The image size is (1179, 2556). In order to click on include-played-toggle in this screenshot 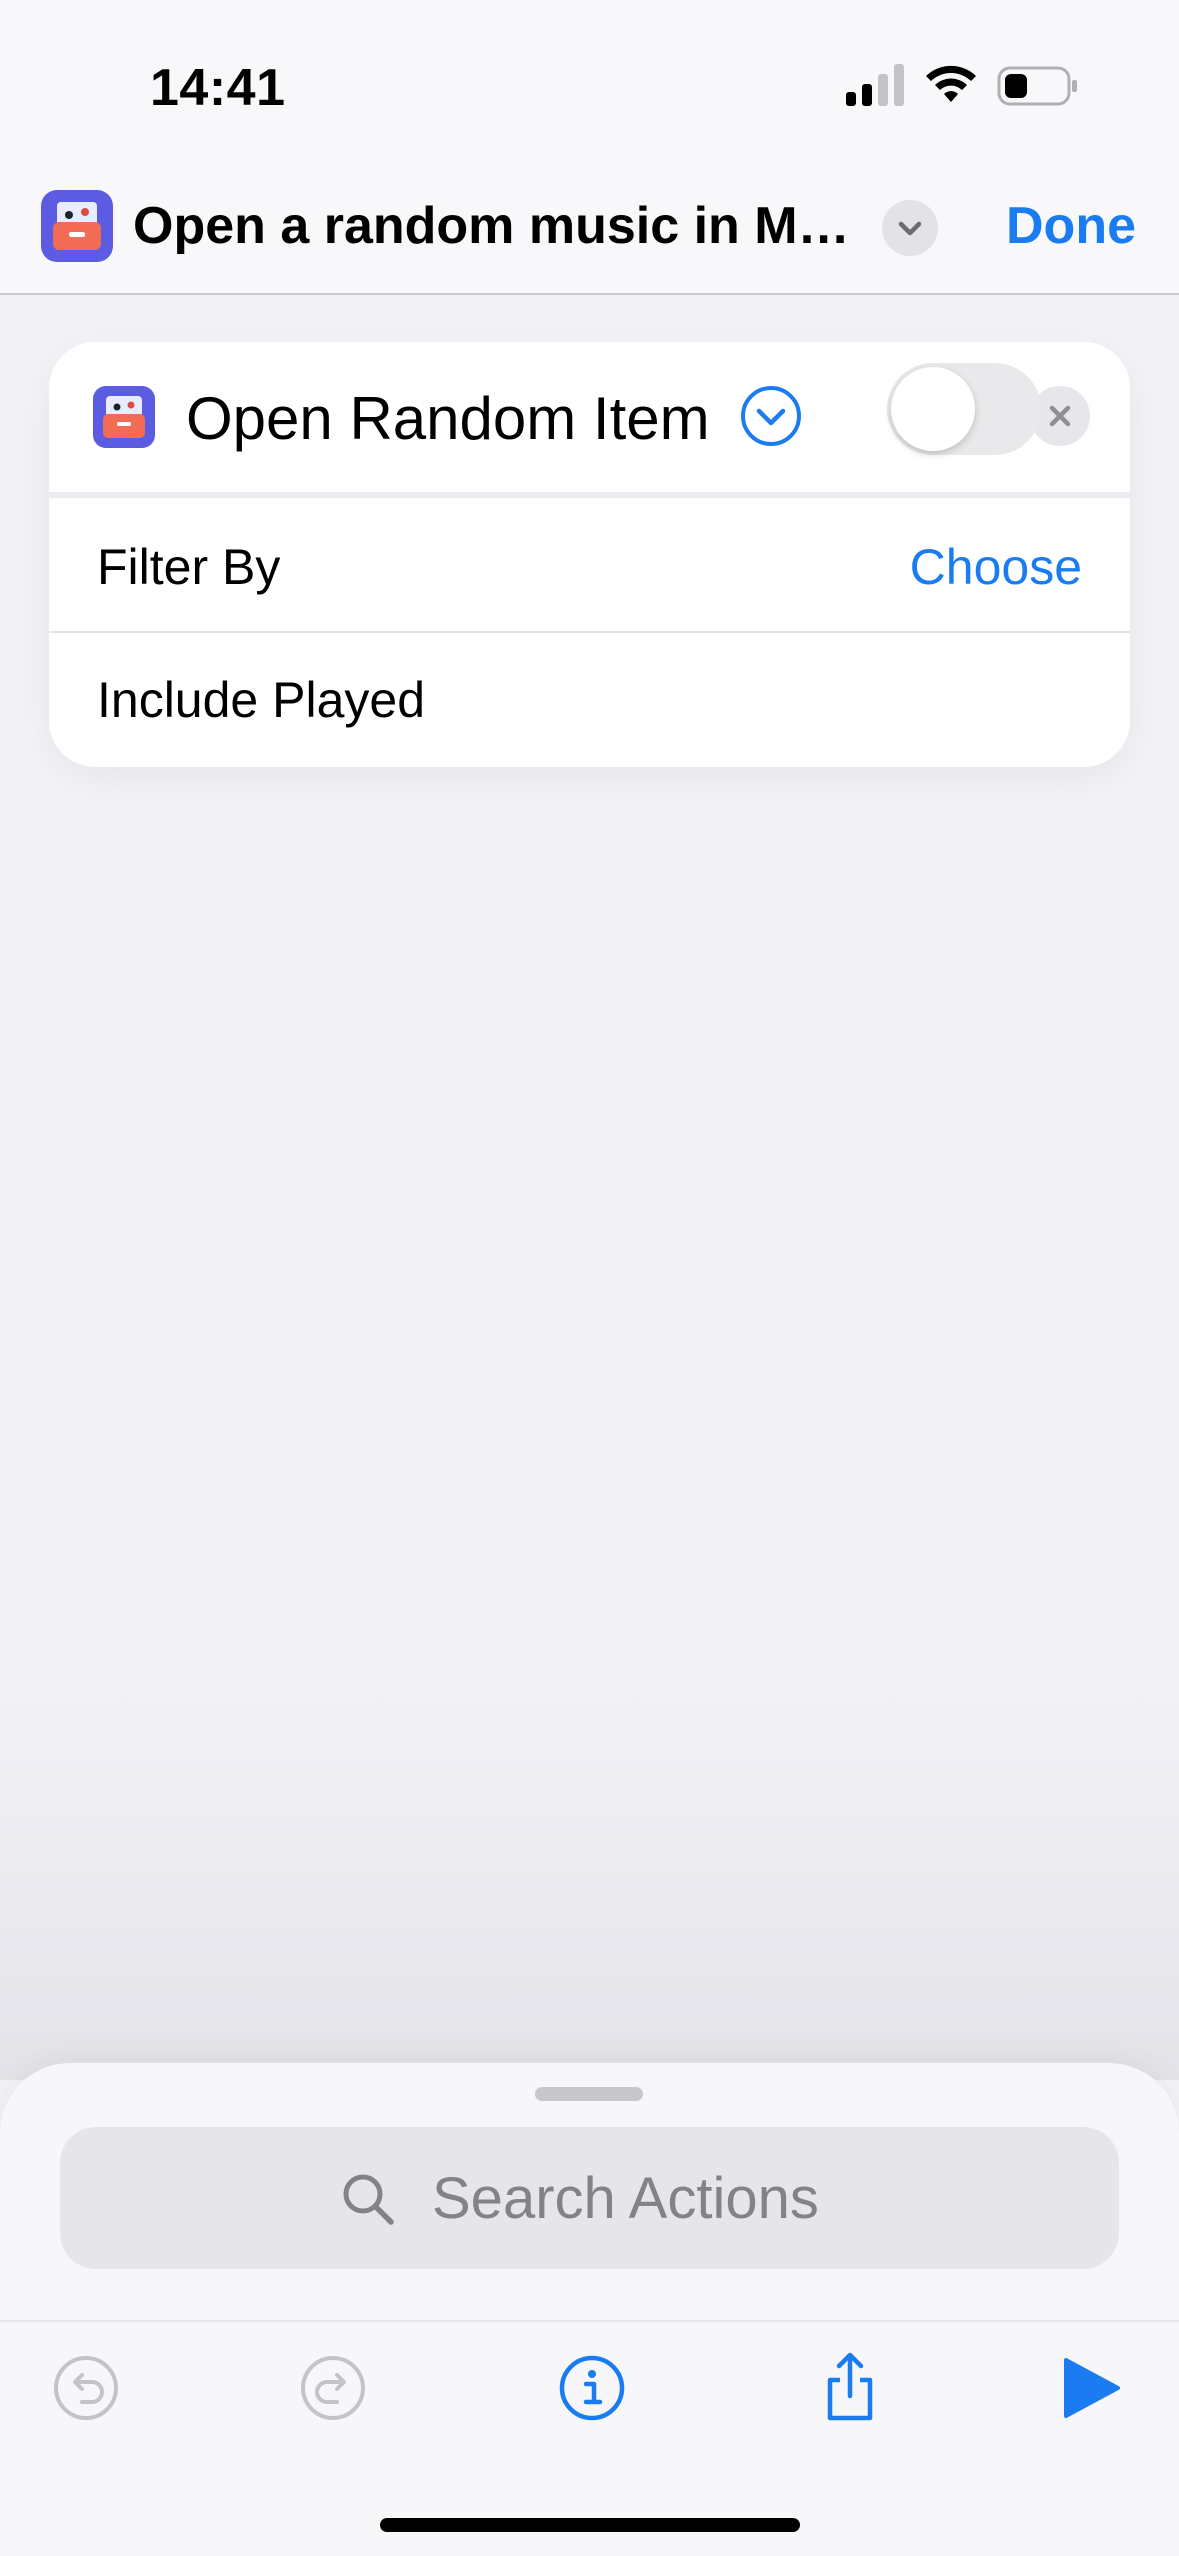, I will do `click(964, 409)`.